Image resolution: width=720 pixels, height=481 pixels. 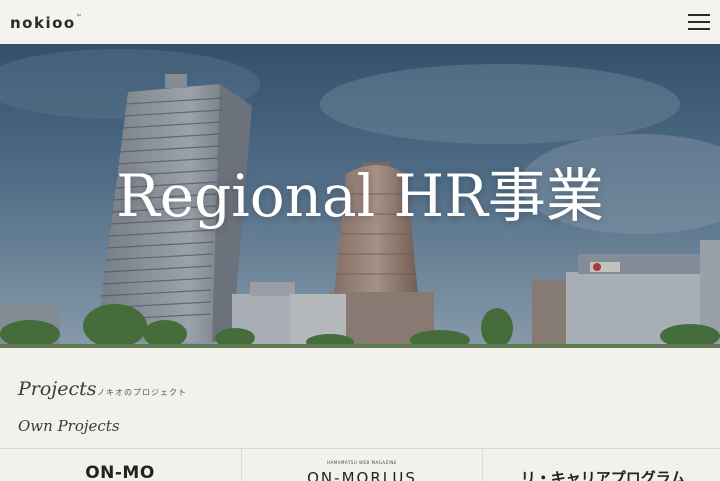 I want to click on project-card-on-mo: ON-MO, so click(x=120, y=465).